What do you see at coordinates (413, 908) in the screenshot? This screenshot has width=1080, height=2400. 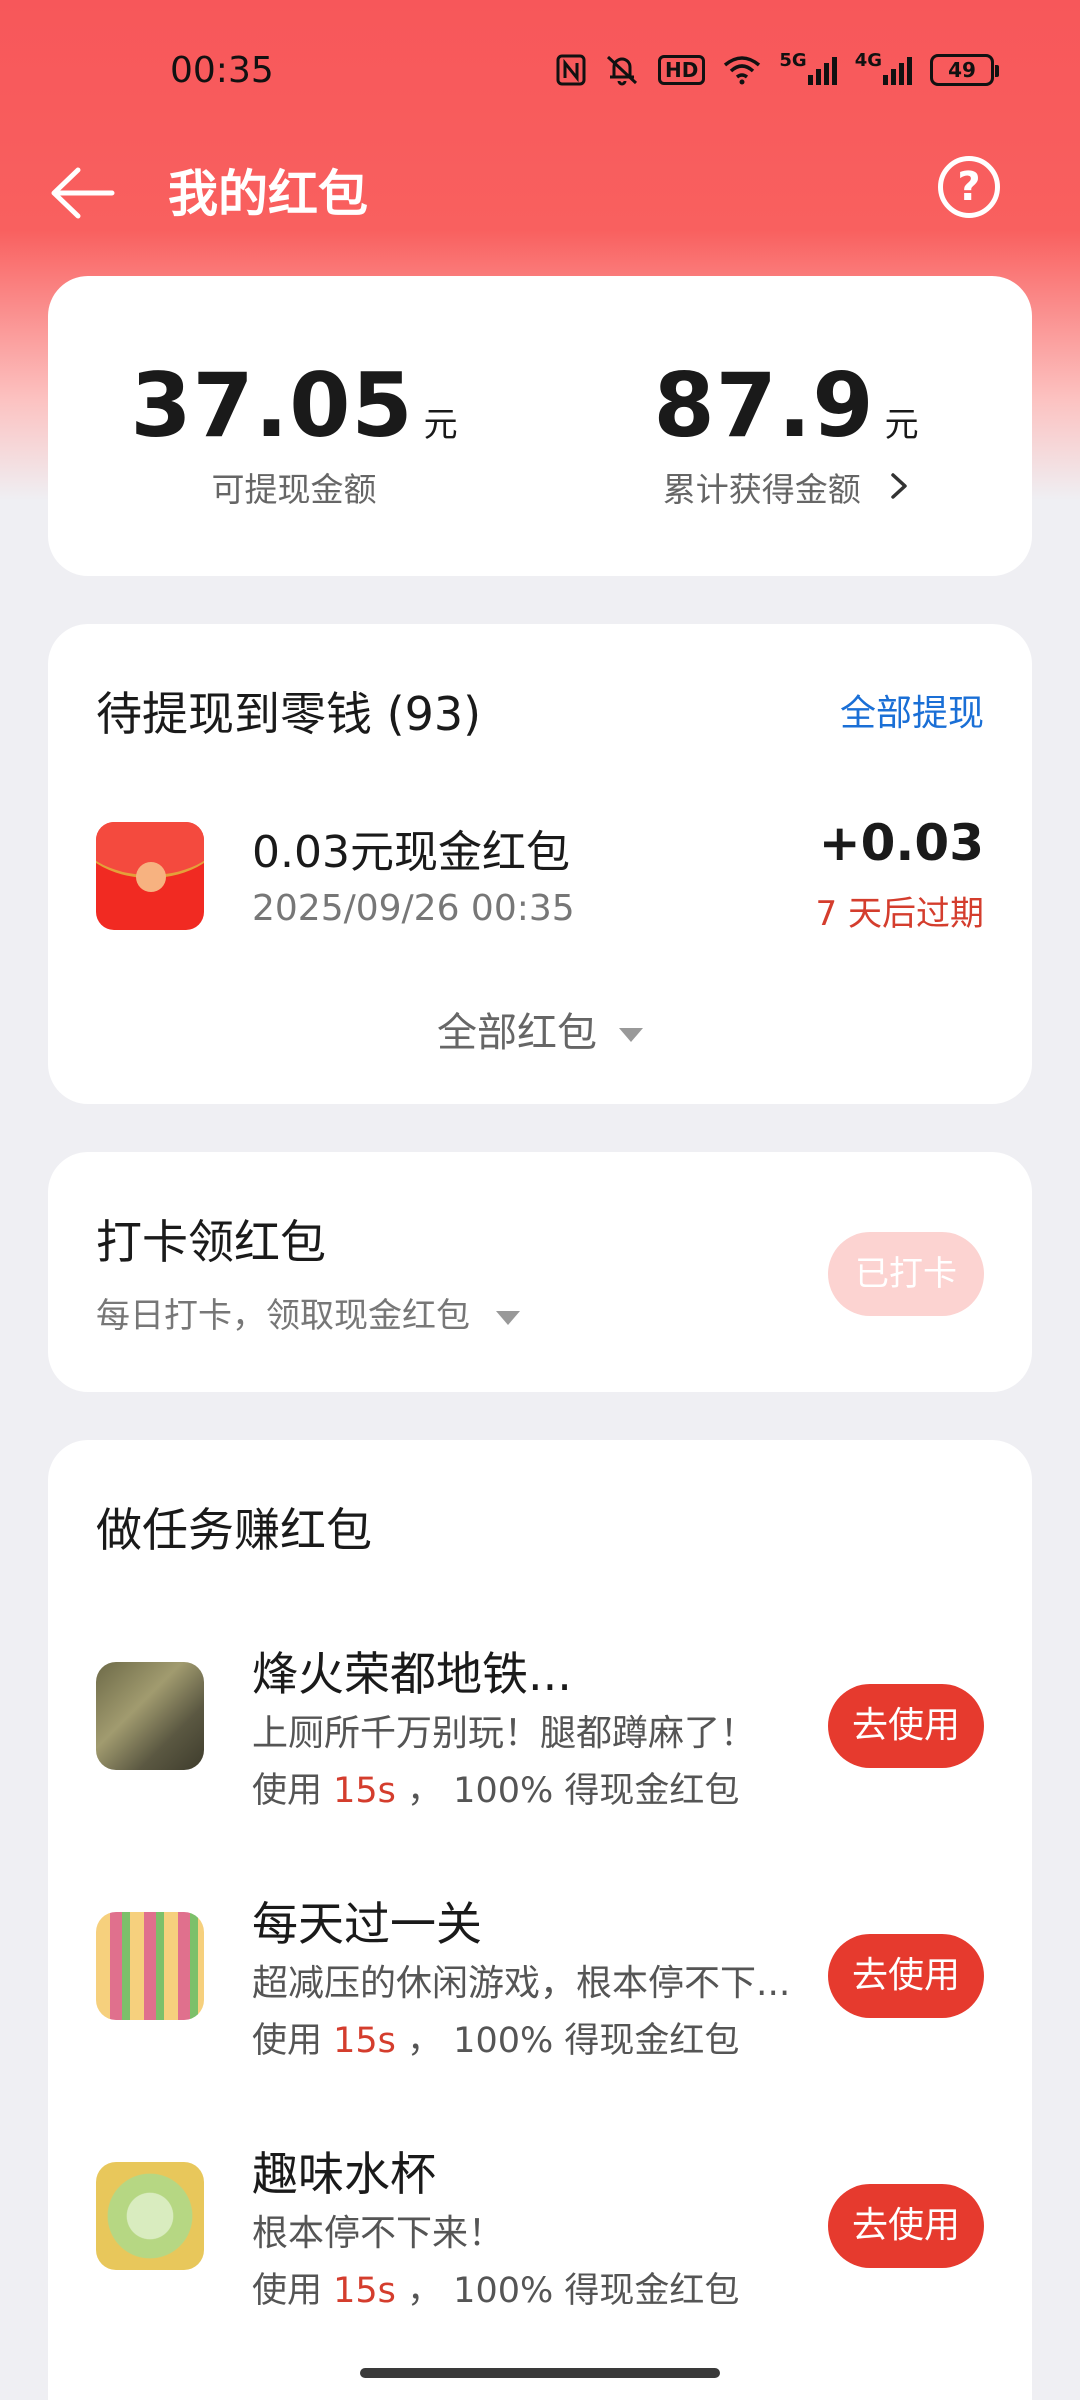 I see `red-packet-date: 2025/09/26 00:35` at bounding box center [413, 908].